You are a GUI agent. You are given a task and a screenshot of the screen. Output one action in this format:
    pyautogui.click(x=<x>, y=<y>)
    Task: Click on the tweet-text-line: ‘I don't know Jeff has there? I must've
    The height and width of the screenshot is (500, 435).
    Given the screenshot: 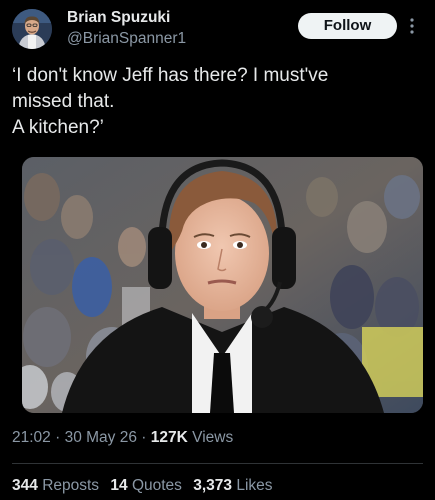 What is the action you would take?
    pyautogui.click(x=170, y=75)
    